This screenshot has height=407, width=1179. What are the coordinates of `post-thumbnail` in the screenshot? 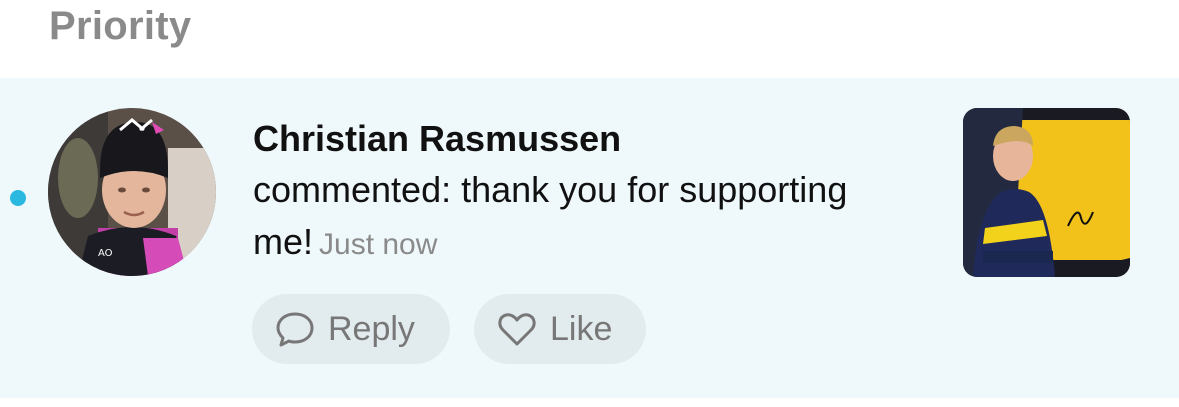 It's located at (1046, 192).